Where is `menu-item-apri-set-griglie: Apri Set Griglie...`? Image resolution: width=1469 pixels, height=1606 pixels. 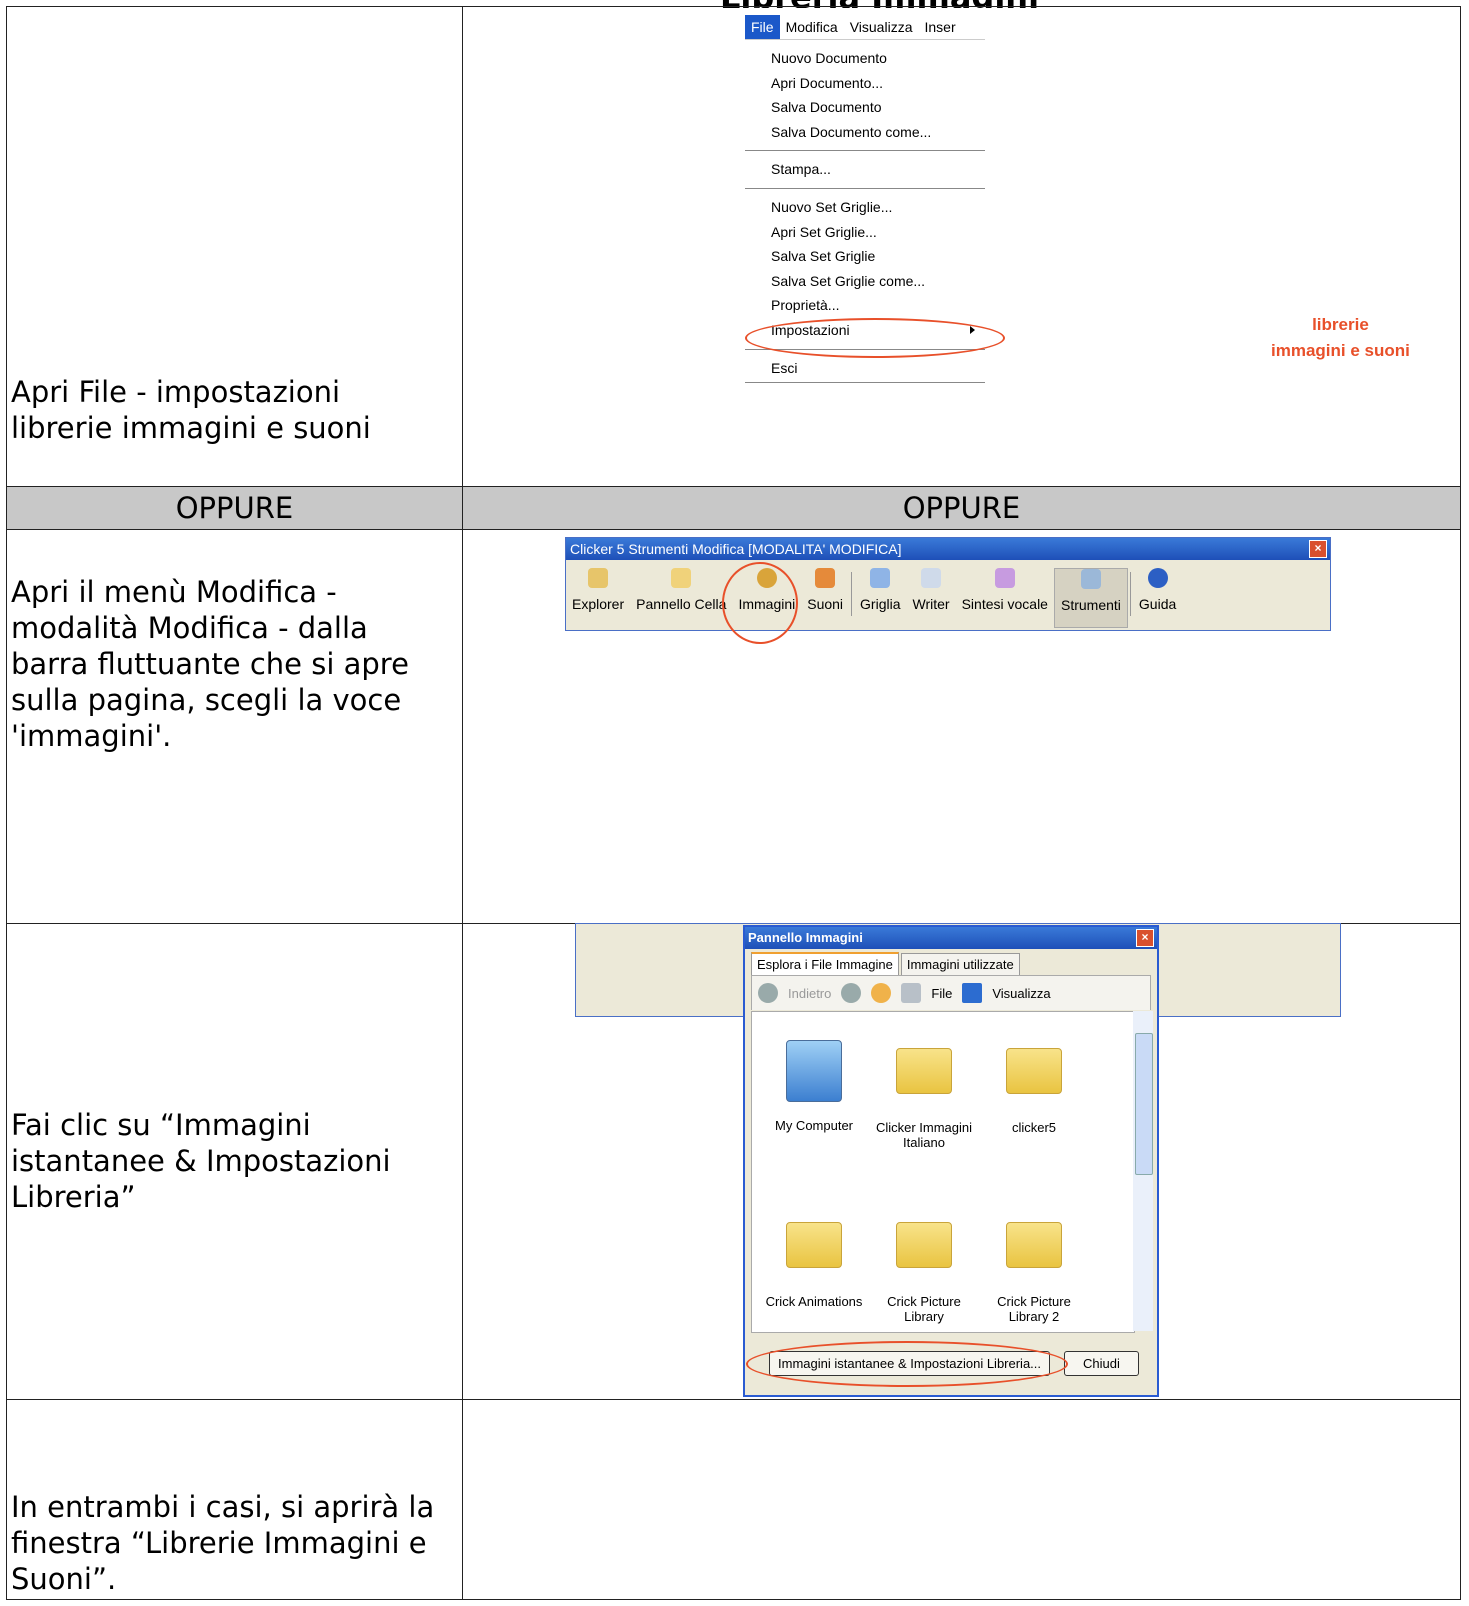
menu-item-apri-set-griglie: Apri Set Griglie... is located at coordinates (865, 232).